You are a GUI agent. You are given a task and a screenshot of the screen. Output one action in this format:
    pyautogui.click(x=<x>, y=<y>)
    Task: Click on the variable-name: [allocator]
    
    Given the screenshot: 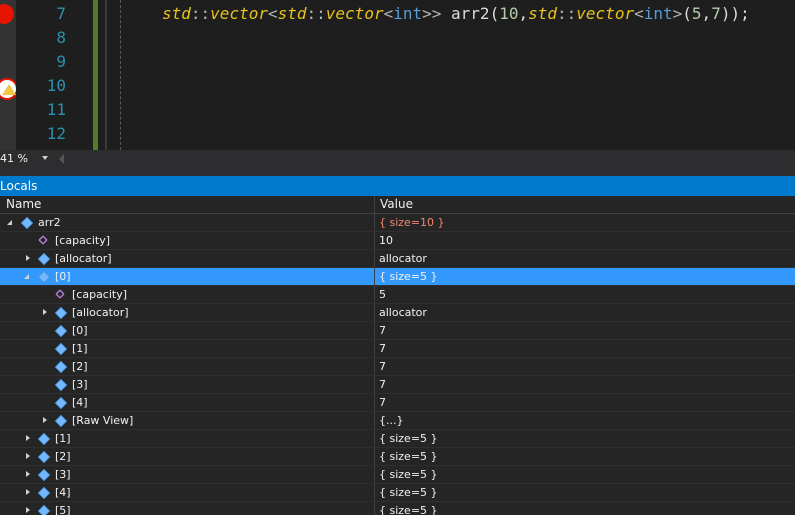 What is the action you would take?
    pyautogui.click(x=100, y=312)
    